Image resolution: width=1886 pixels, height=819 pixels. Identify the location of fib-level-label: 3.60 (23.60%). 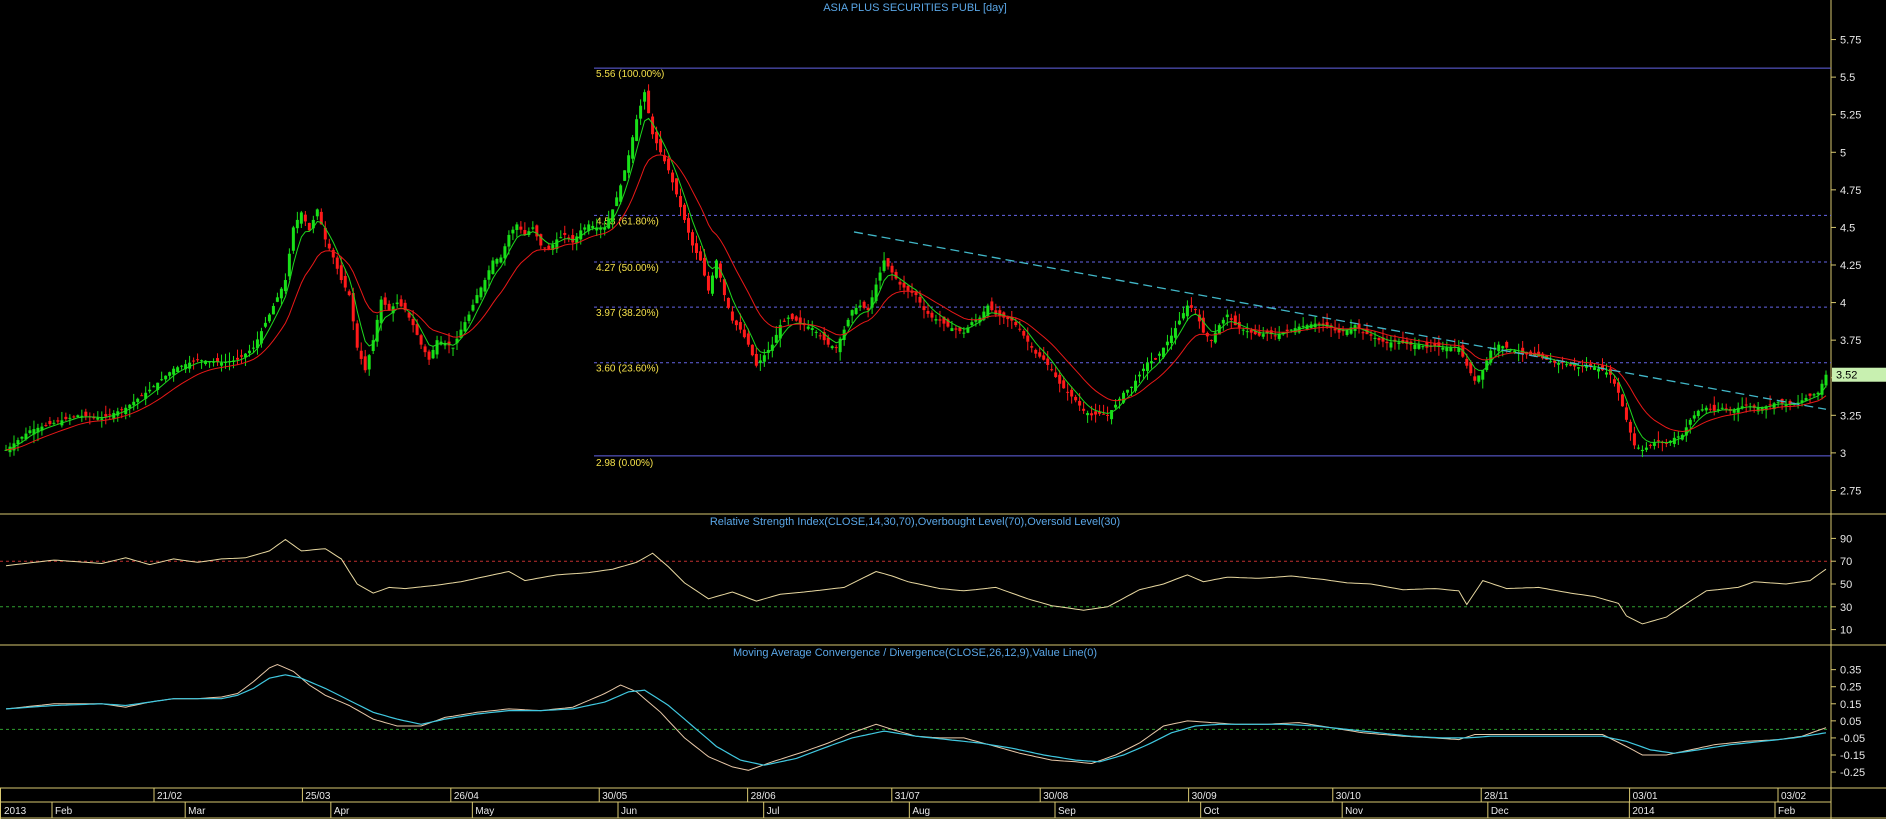
(627, 369).